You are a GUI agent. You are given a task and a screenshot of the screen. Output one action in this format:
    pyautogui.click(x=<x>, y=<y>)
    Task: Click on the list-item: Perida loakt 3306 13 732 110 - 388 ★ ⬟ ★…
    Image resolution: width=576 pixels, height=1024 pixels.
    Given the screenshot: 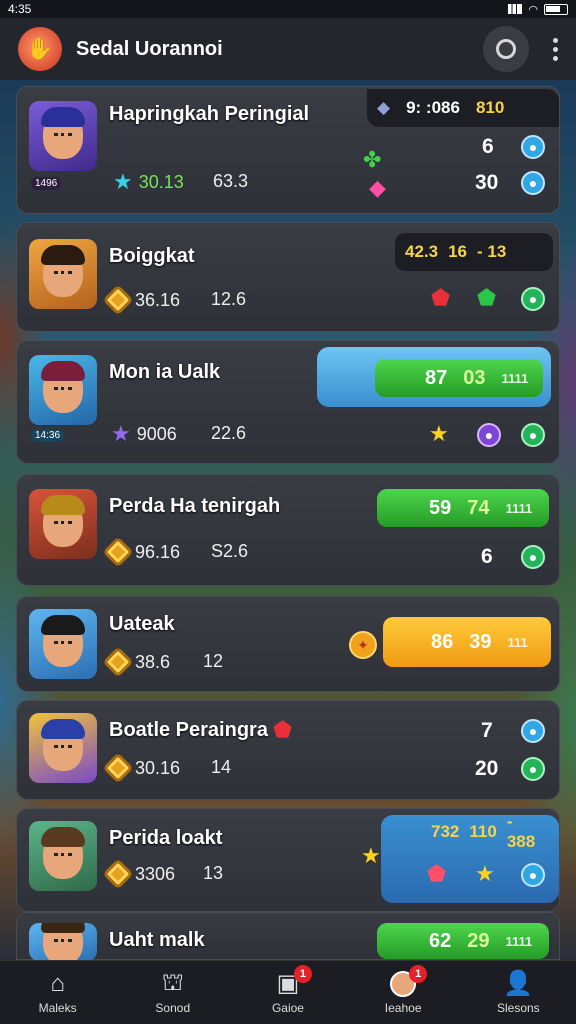 What is the action you would take?
    pyautogui.click(x=288, y=860)
    